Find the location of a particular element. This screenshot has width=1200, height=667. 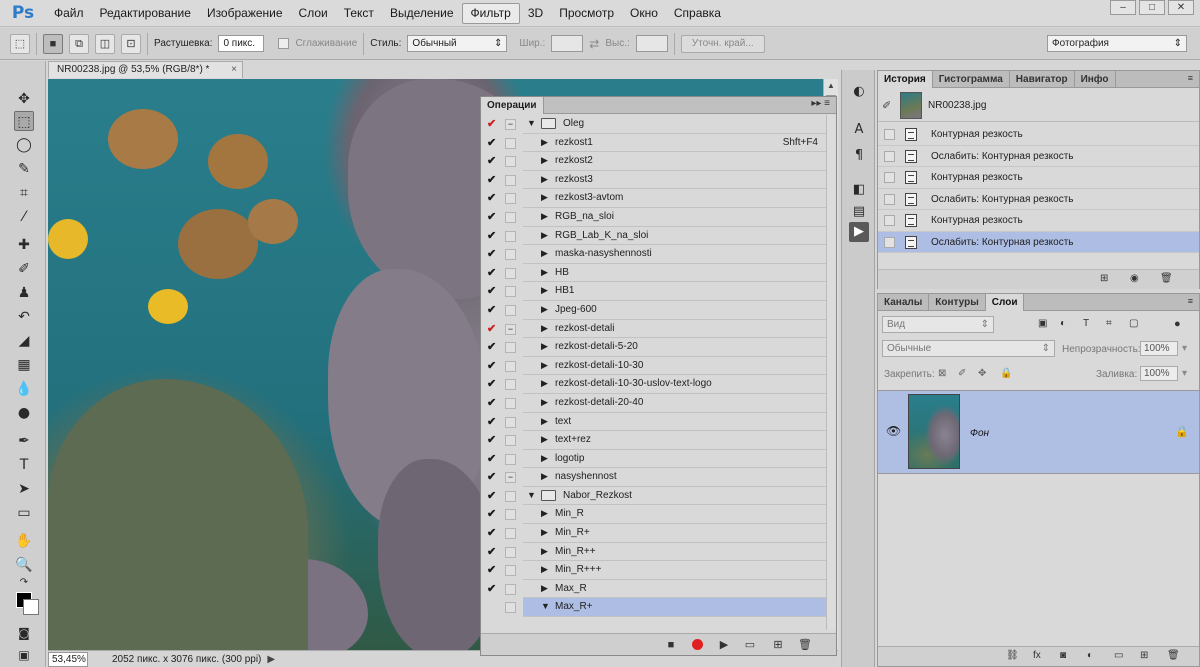

filter-toggle-icon: ● is located at coordinates (1177, 324).